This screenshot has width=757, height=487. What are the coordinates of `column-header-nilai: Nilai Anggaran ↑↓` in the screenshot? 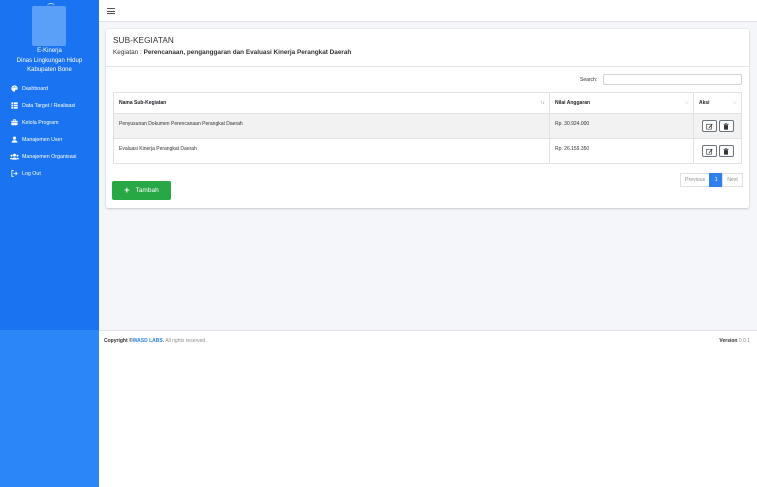 It's located at (621, 103).